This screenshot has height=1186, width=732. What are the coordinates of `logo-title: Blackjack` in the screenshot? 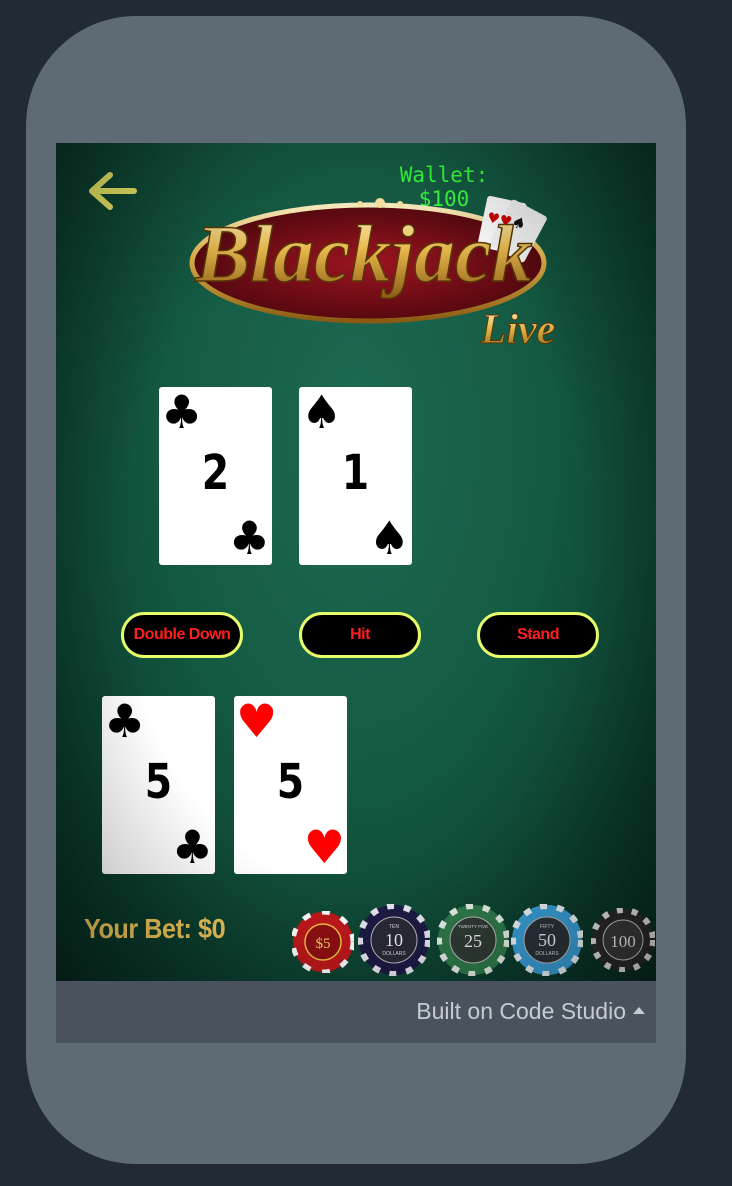 It's located at (363, 253).